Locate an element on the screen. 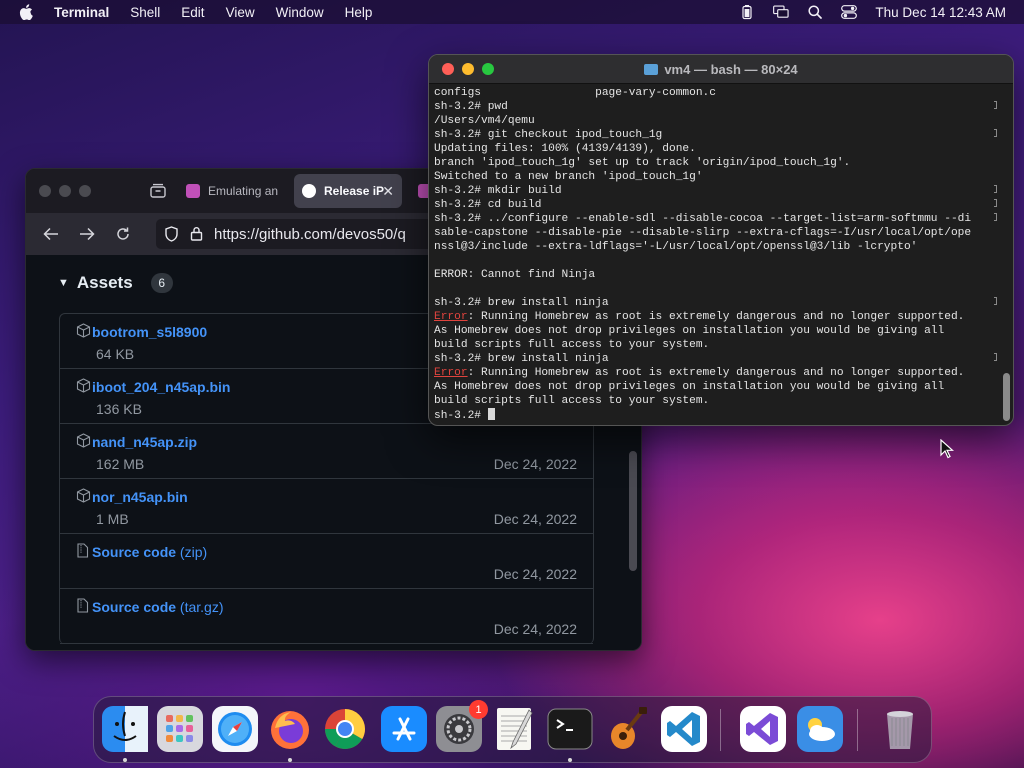 This screenshot has width=1024, height=768. menu-app-name: Terminal is located at coordinates (81, 12).